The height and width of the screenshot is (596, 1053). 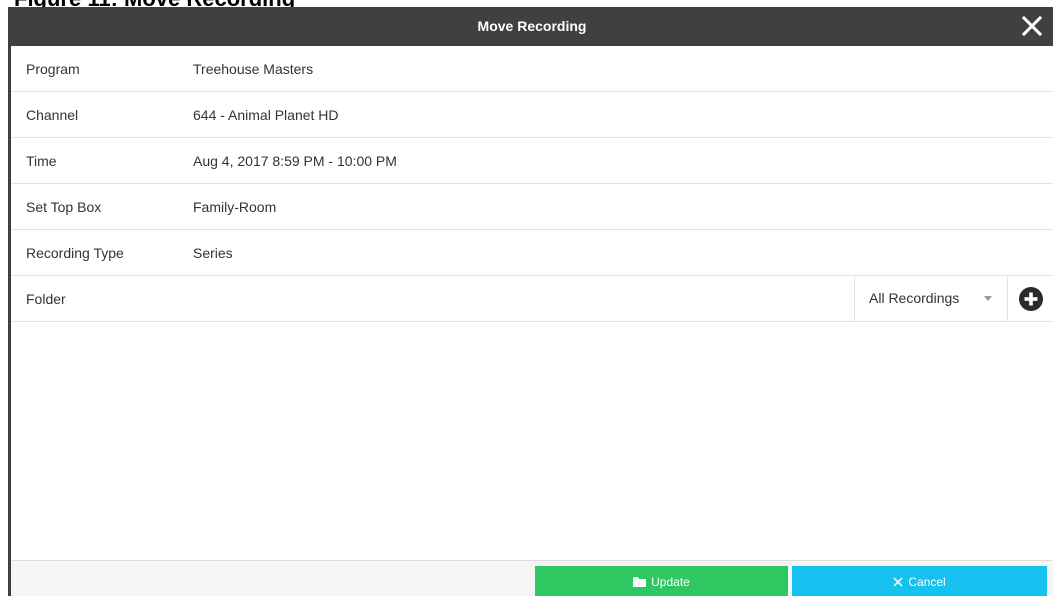 I want to click on update-button: Update, so click(x=661, y=581).